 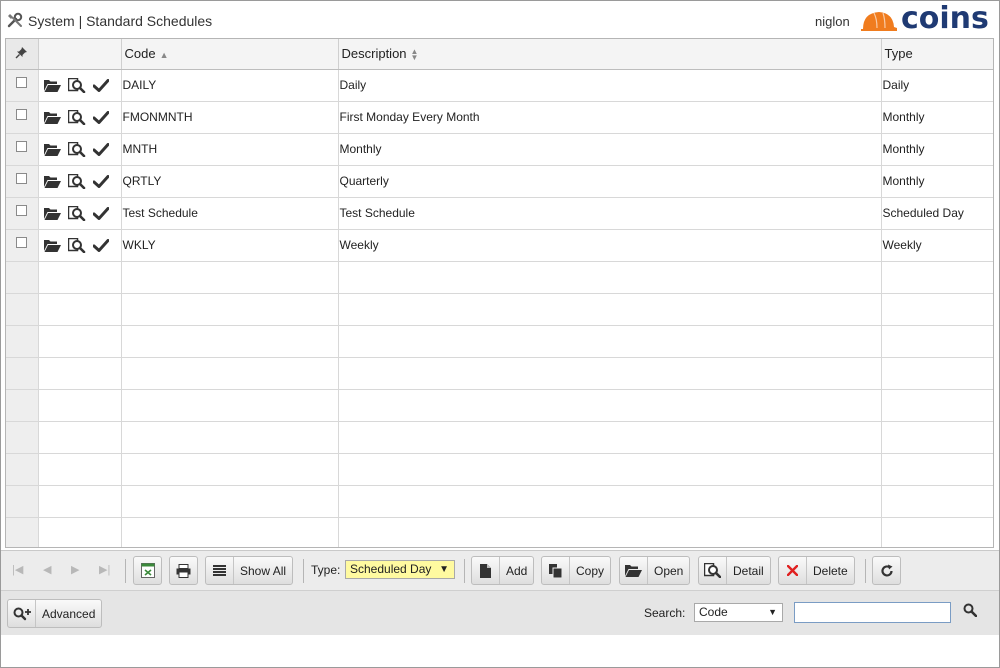 What do you see at coordinates (17, 569) in the screenshot?
I see `first-page-icon: |◀` at bounding box center [17, 569].